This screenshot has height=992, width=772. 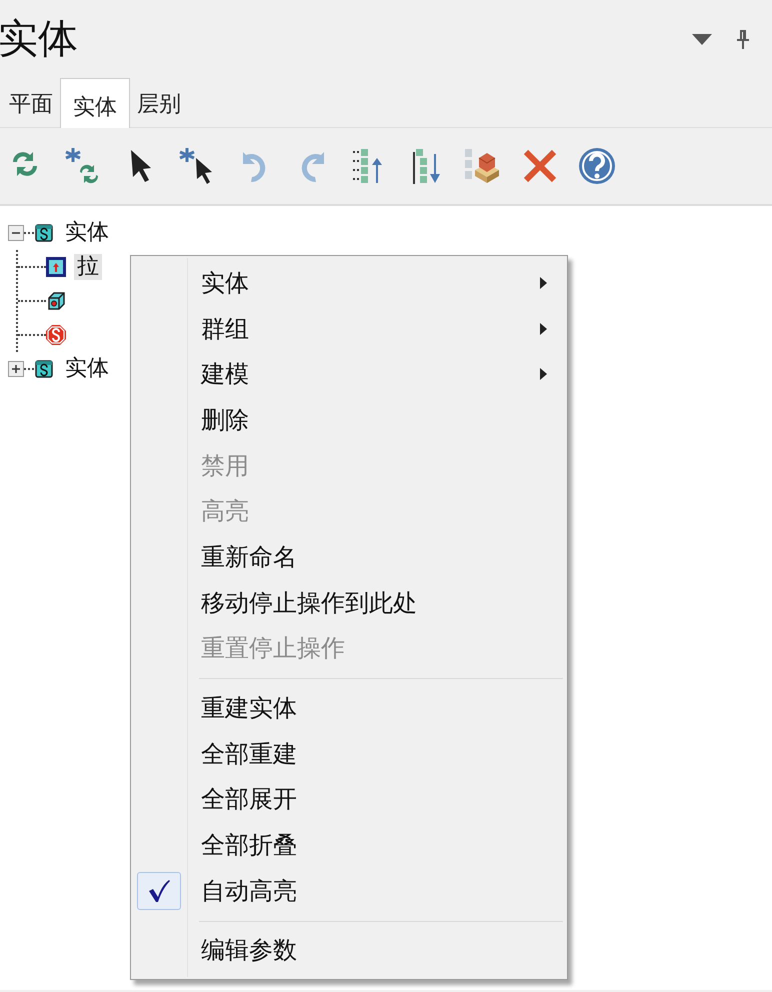 I want to click on menu-item: 群组, so click(x=225, y=328).